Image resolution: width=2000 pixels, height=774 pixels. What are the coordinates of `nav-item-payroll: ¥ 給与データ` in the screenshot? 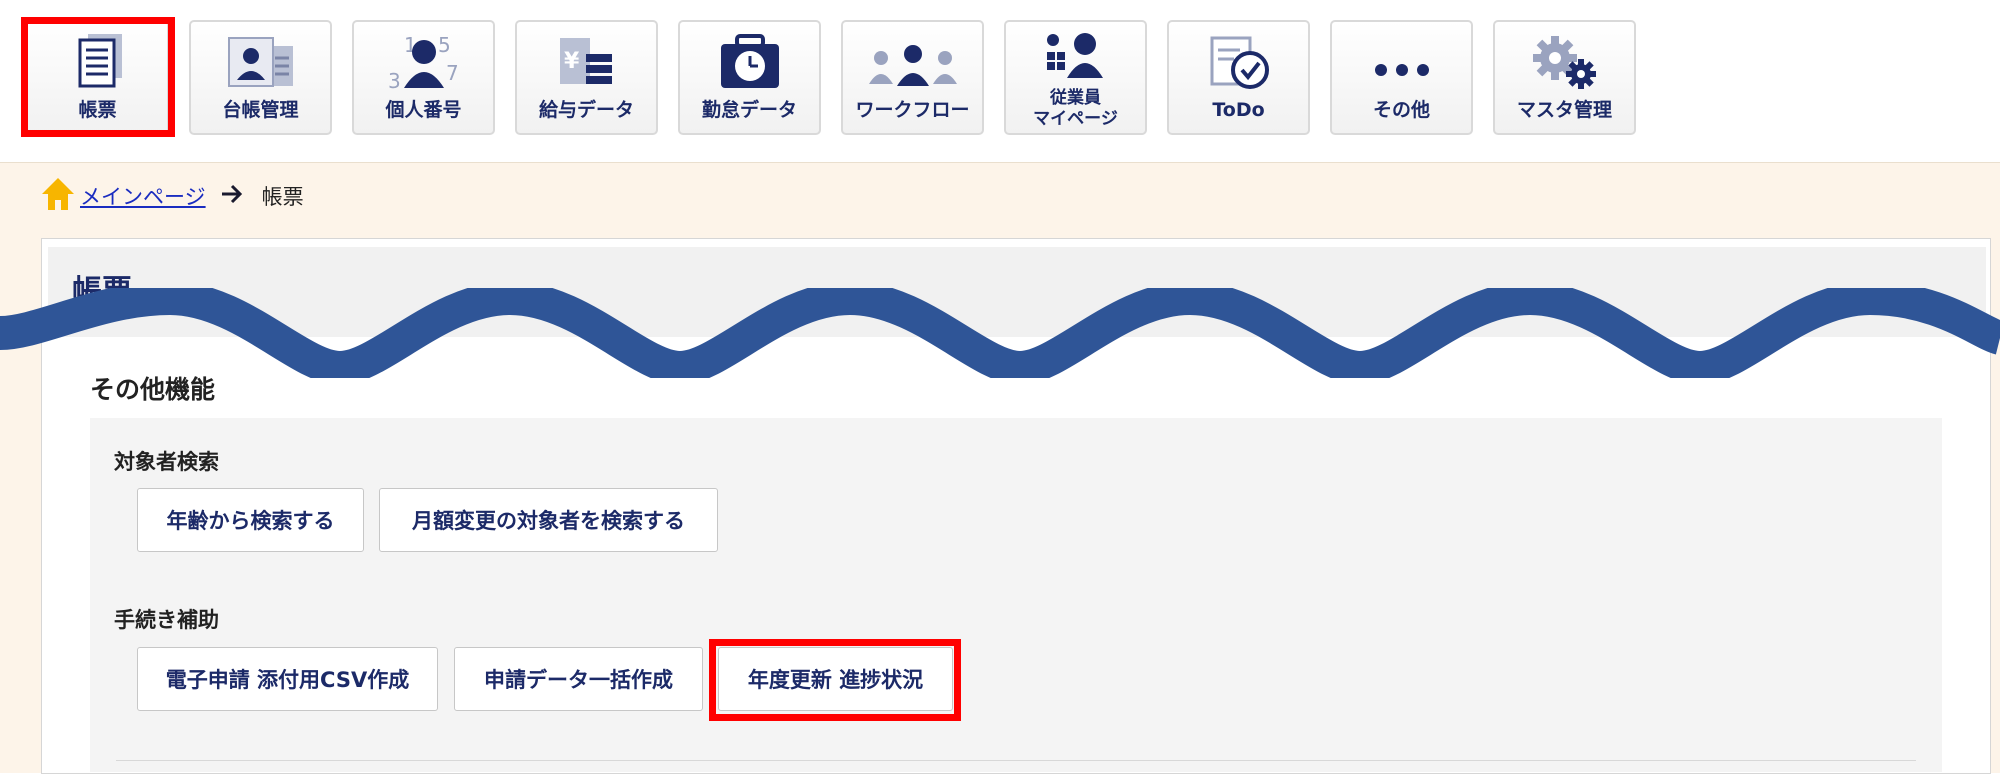 It's located at (586, 77).